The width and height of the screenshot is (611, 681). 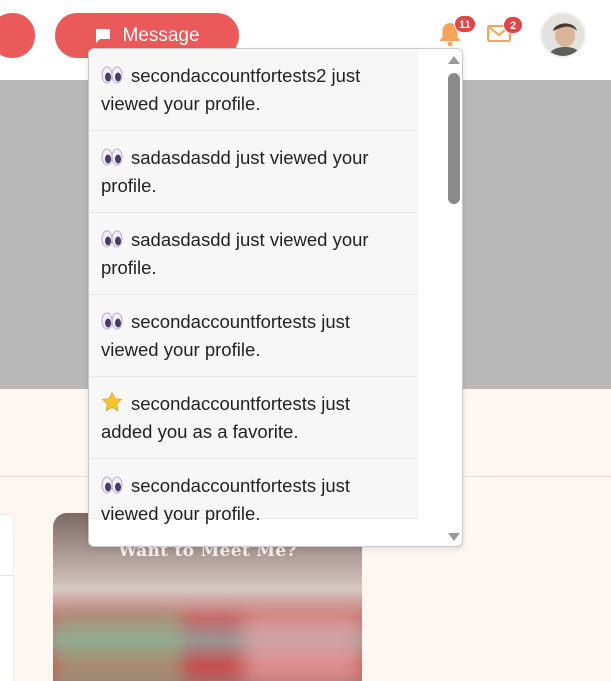 What do you see at coordinates (161, 35) in the screenshot?
I see `message-button-label: Message` at bounding box center [161, 35].